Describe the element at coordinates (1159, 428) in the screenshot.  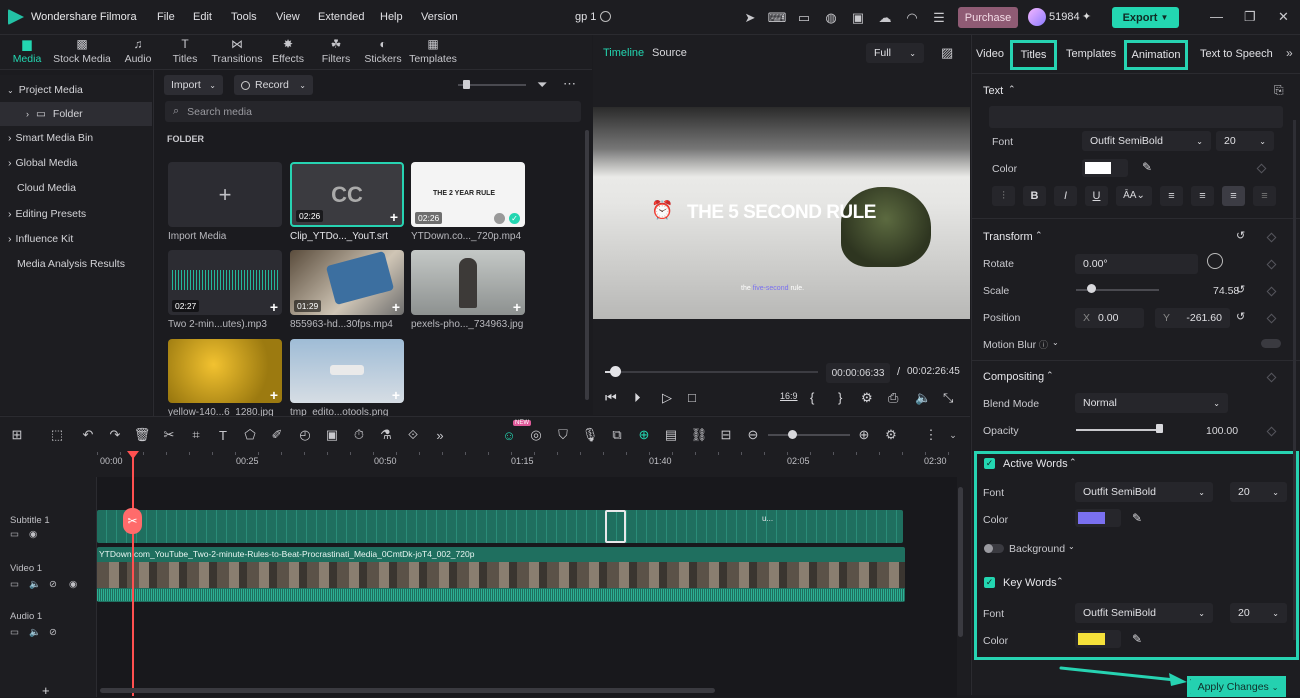
I see `opacity-slider-handle` at that location.